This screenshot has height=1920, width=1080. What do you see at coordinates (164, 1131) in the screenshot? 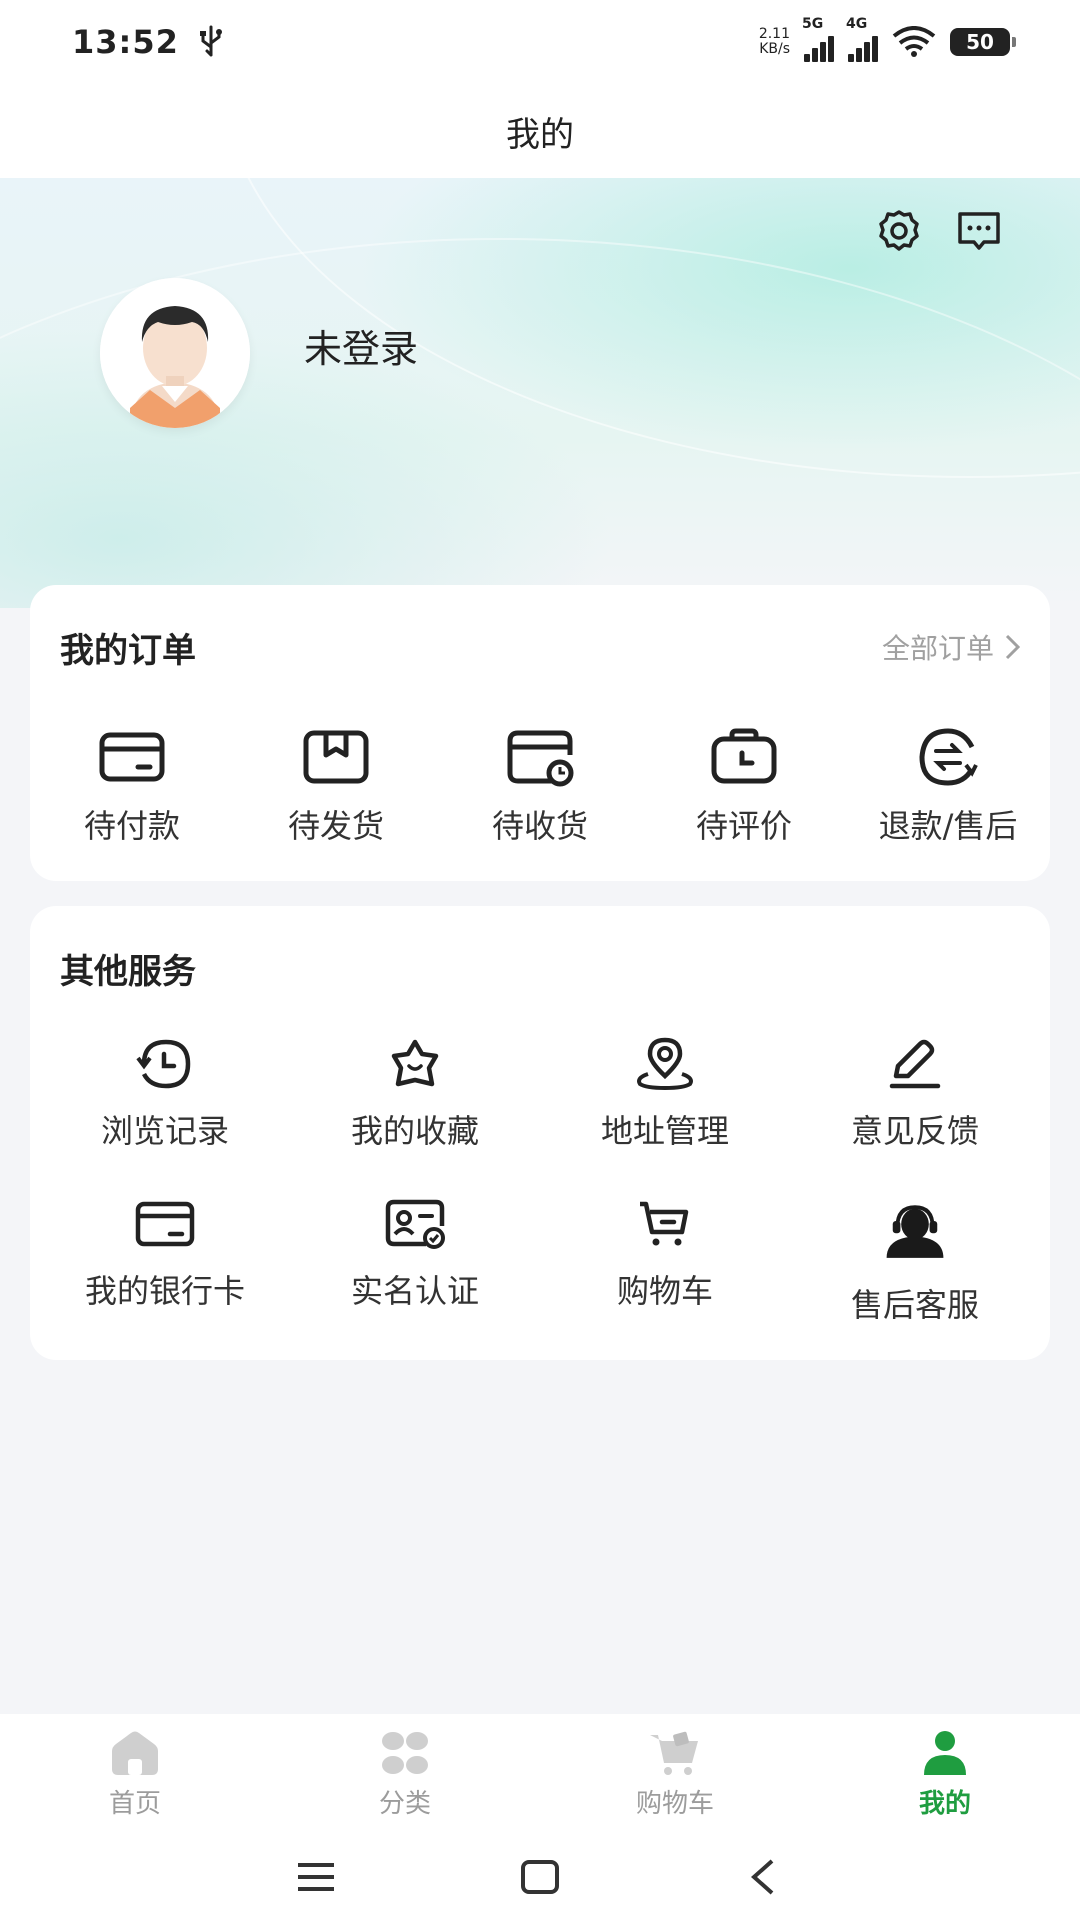
I see `service-label: 浏览记录` at bounding box center [164, 1131].